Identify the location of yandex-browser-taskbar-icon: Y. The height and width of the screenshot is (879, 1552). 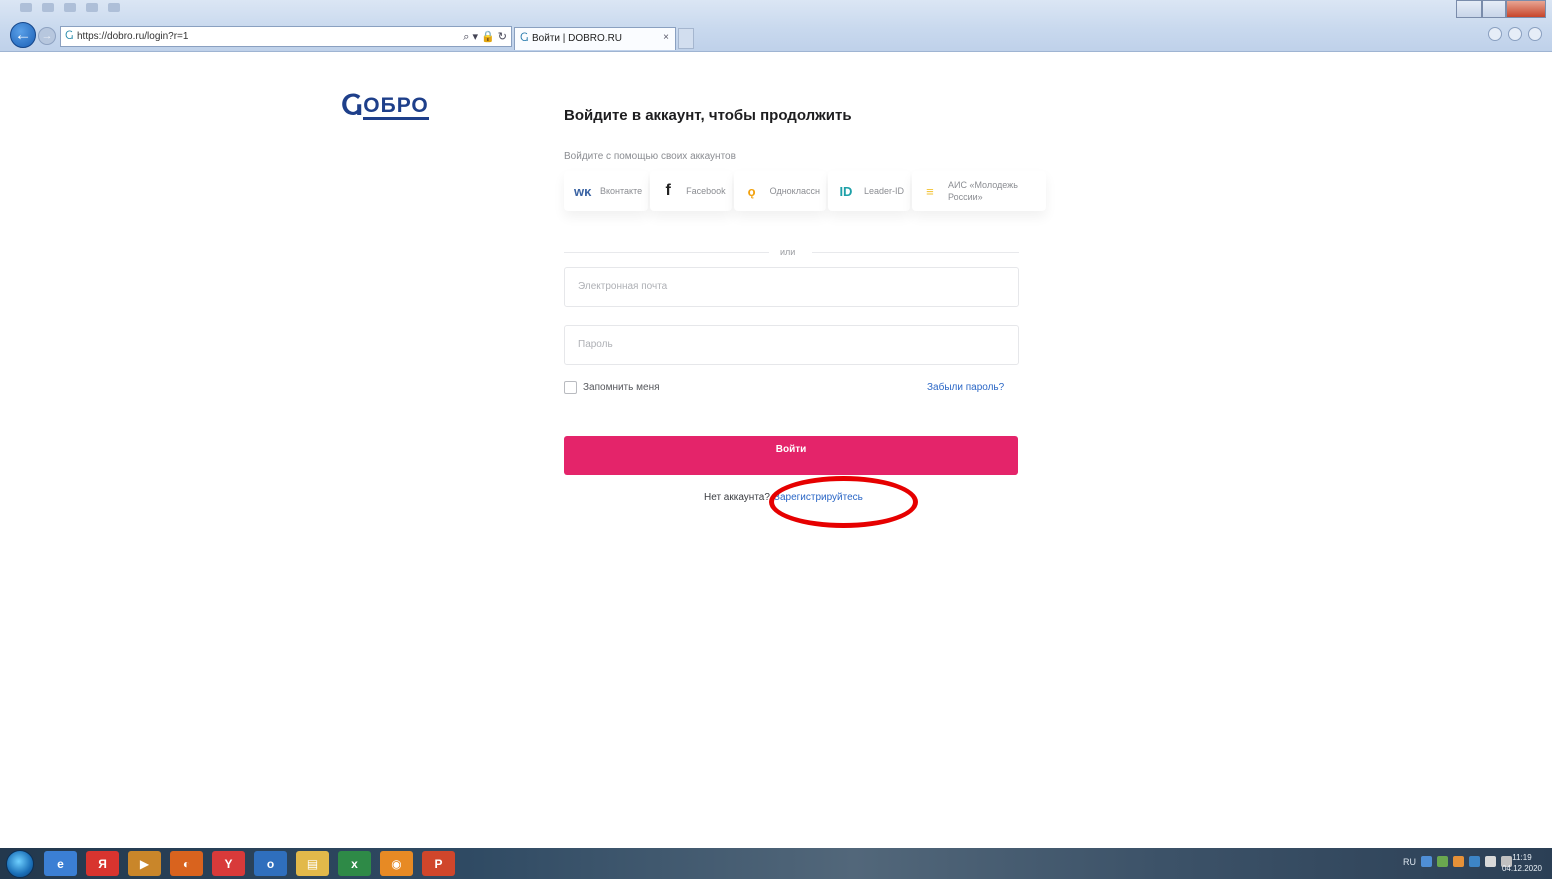
(228, 863).